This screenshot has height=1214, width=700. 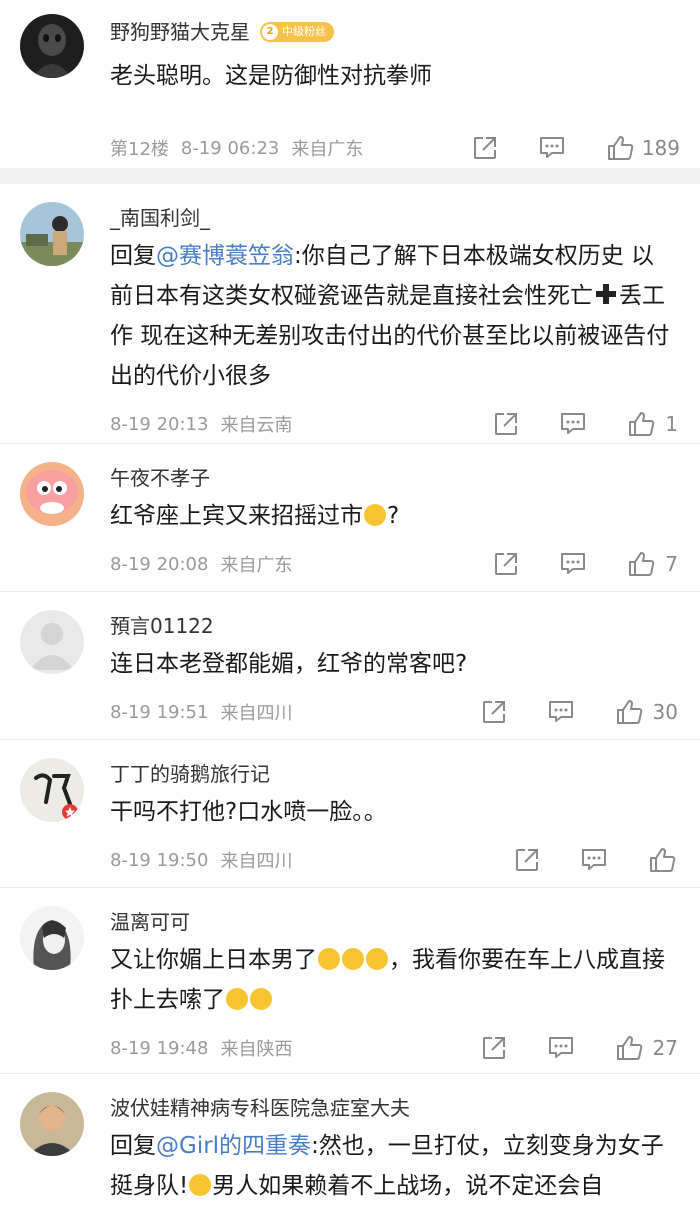 What do you see at coordinates (162, 626) in the screenshot?
I see `username: 預言01122` at bounding box center [162, 626].